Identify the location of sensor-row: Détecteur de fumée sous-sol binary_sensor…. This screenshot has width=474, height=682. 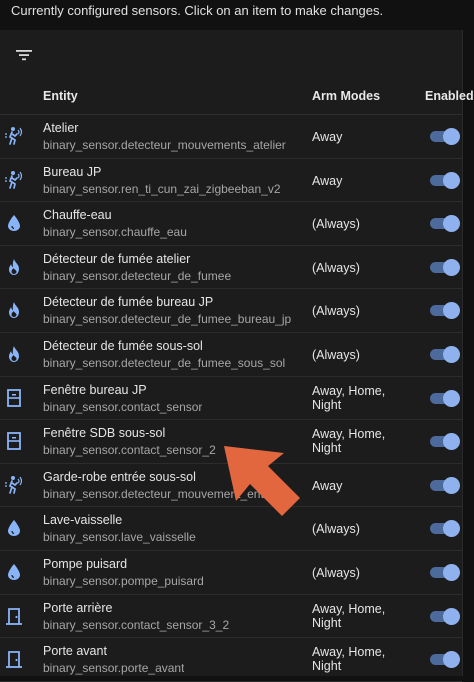
(231, 355).